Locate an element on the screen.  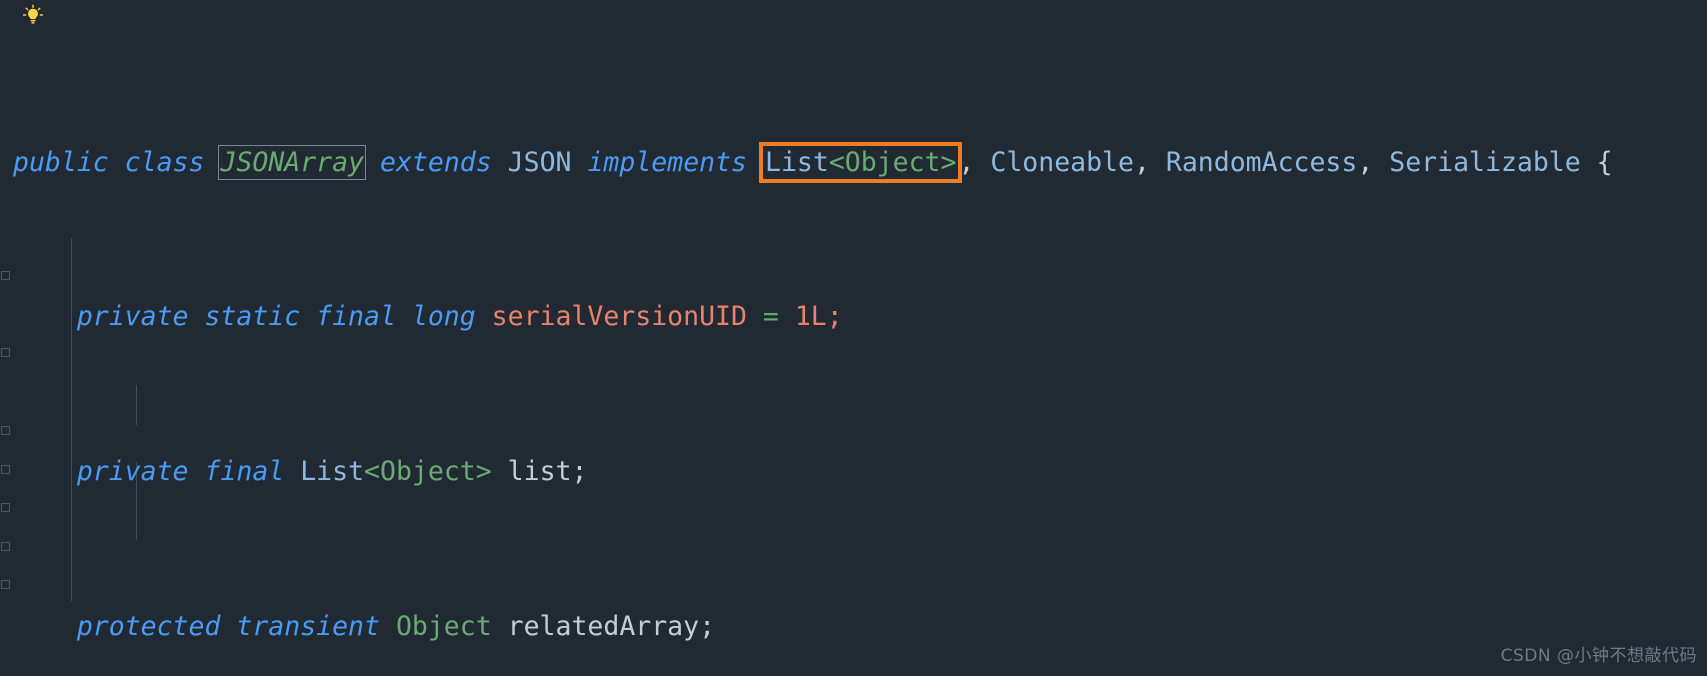
token-keyword-implements: implements is located at coordinates (667, 163).